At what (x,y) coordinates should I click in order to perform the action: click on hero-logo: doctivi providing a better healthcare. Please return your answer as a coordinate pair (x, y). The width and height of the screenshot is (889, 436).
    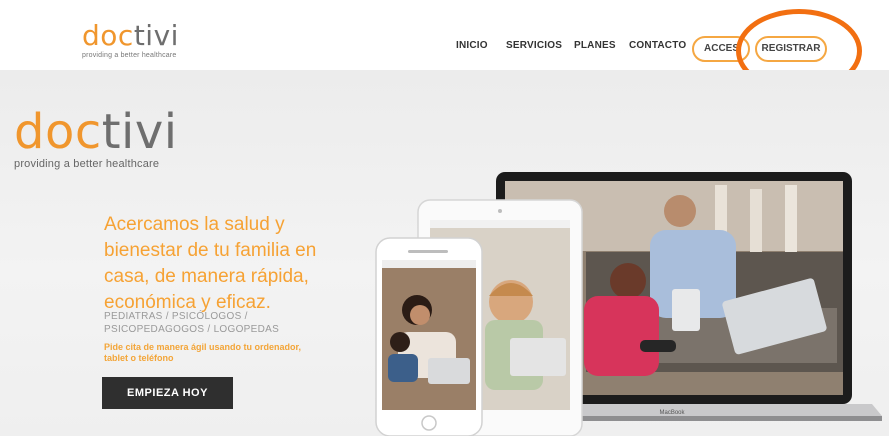
    Looking at the image, I should click on (96, 139).